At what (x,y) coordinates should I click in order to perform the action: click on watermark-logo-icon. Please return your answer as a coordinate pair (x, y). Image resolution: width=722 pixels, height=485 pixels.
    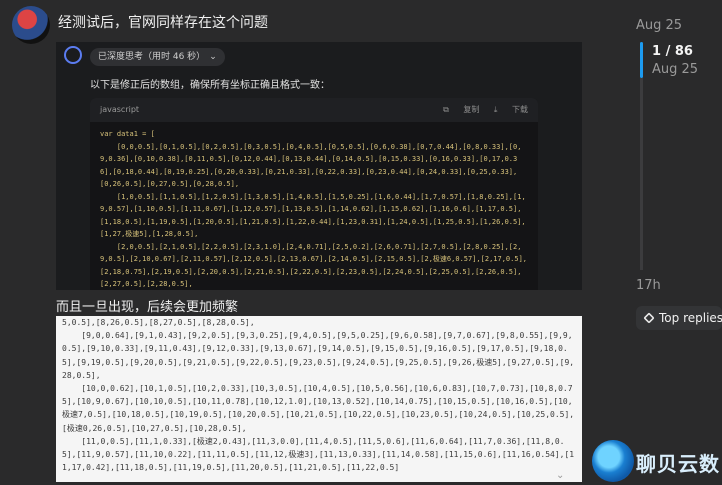
    Looking at the image, I should click on (613, 461).